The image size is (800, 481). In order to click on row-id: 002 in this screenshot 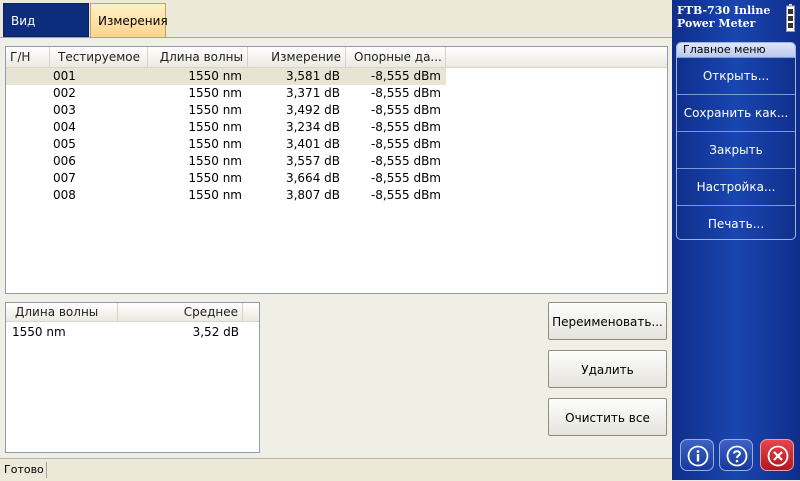, I will do `click(64, 93)`.